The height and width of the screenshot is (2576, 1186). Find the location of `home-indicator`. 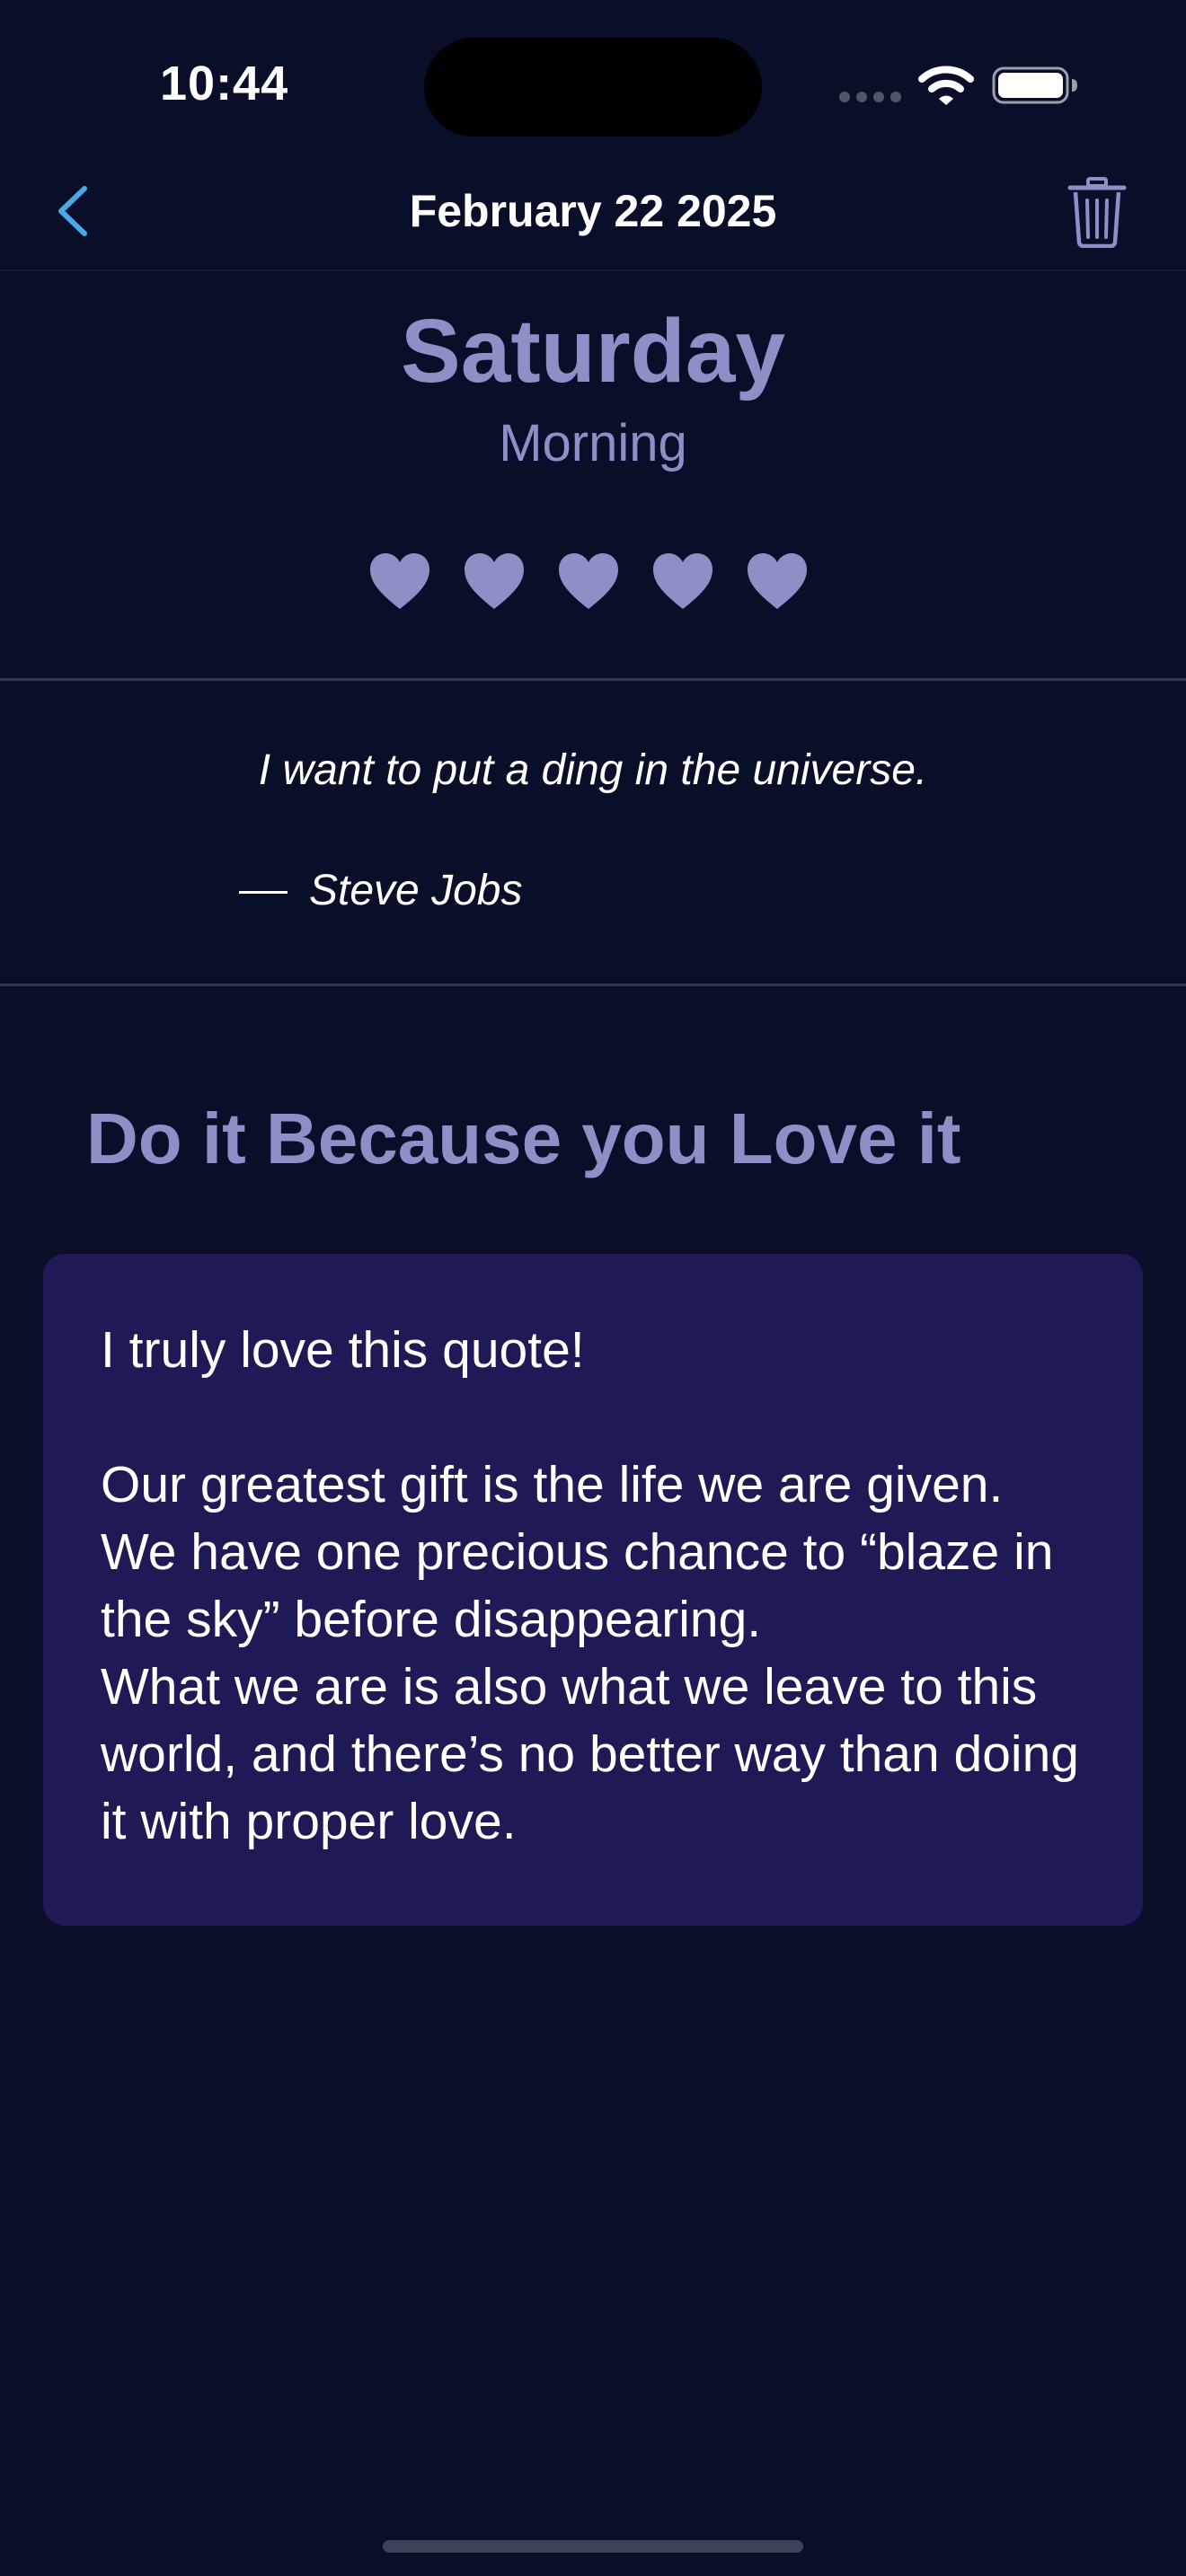

home-indicator is located at coordinates (593, 2546).